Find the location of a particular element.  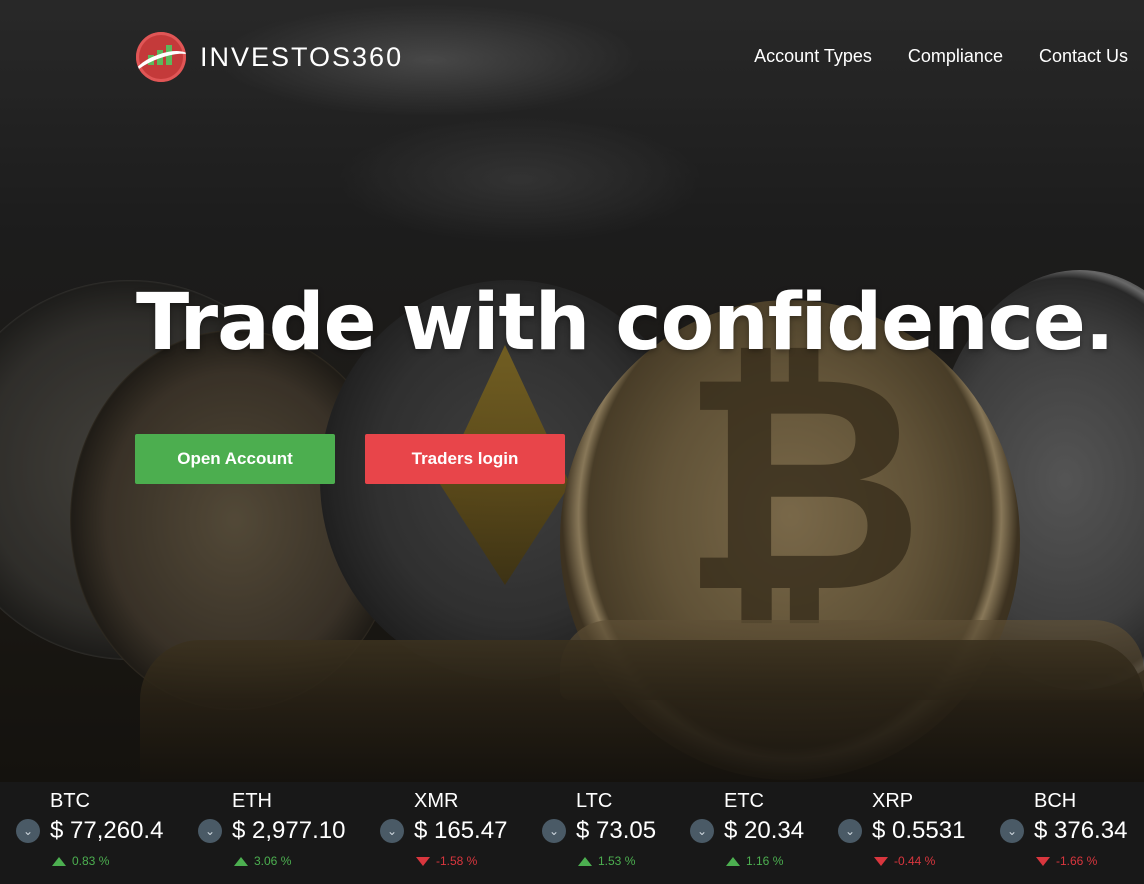

brand-logo: INVESTOS360 is located at coordinates (269, 57).